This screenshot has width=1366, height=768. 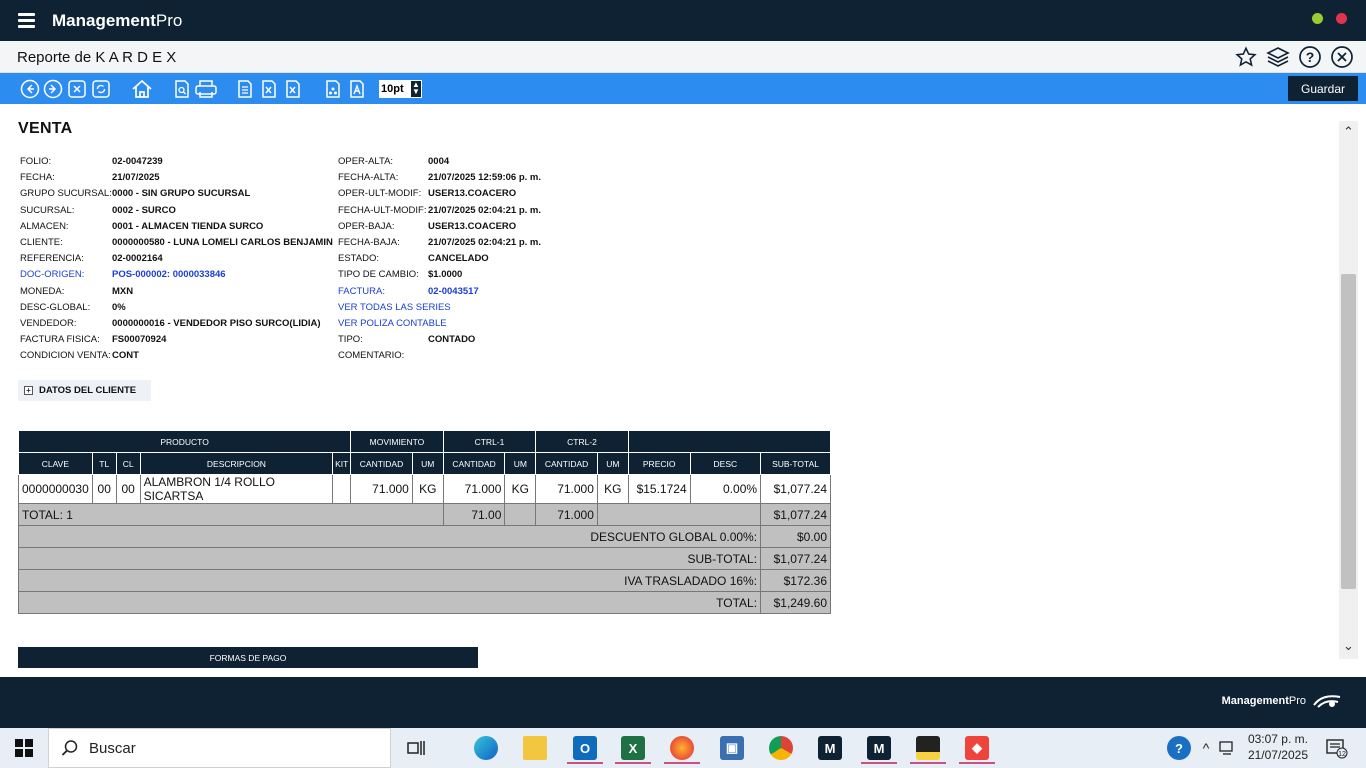 What do you see at coordinates (342, 463) in the screenshot?
I see `column-header: KIT` at bounding box center [342, 463].